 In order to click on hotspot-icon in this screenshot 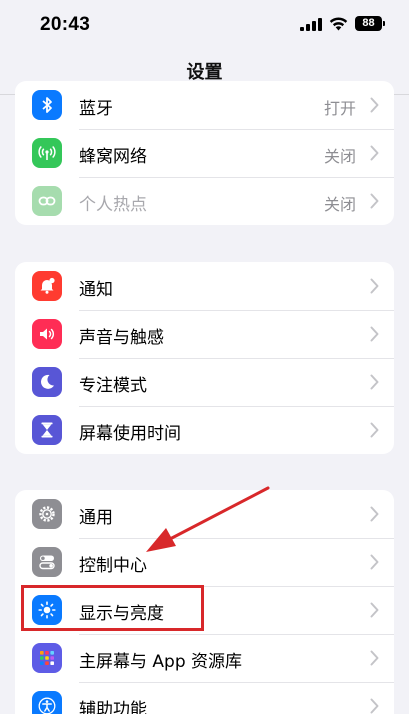, I will do `click(47, 201)`.